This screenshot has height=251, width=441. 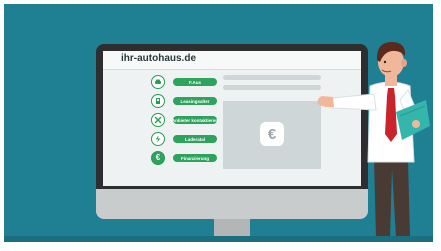 I want to click on car-icon, so click(x=158, y=82).